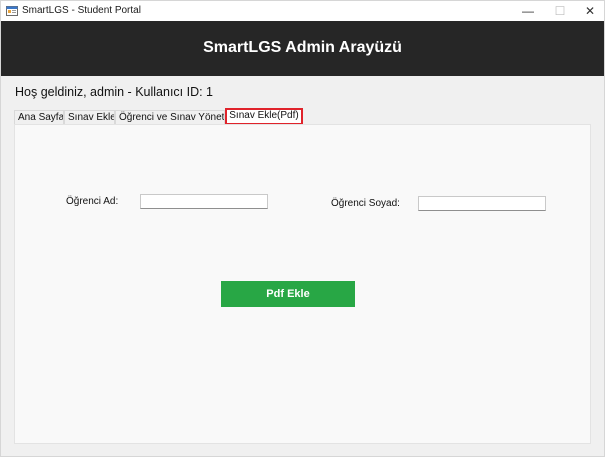  I want to click on window-title: SmartLGS - Student Portal, so click(81, 10).